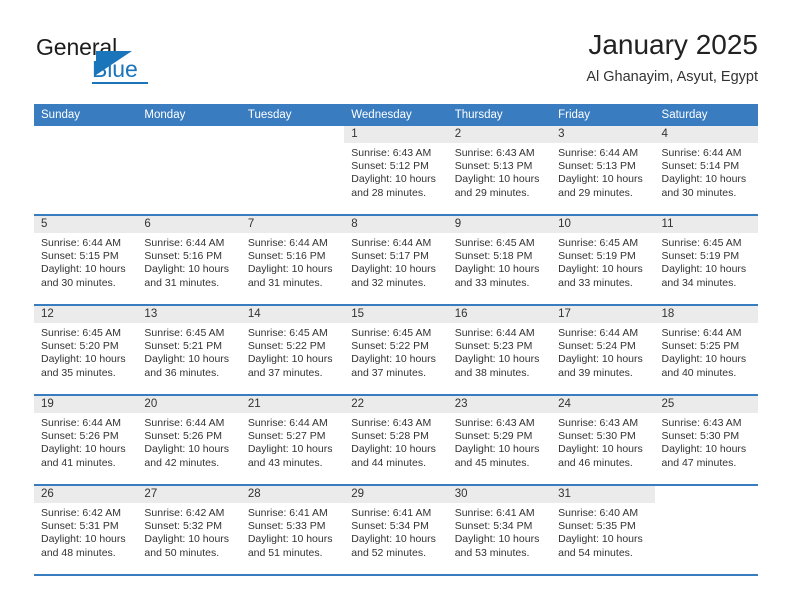  I want to click on day-number-band: 1, so click(396, 134).